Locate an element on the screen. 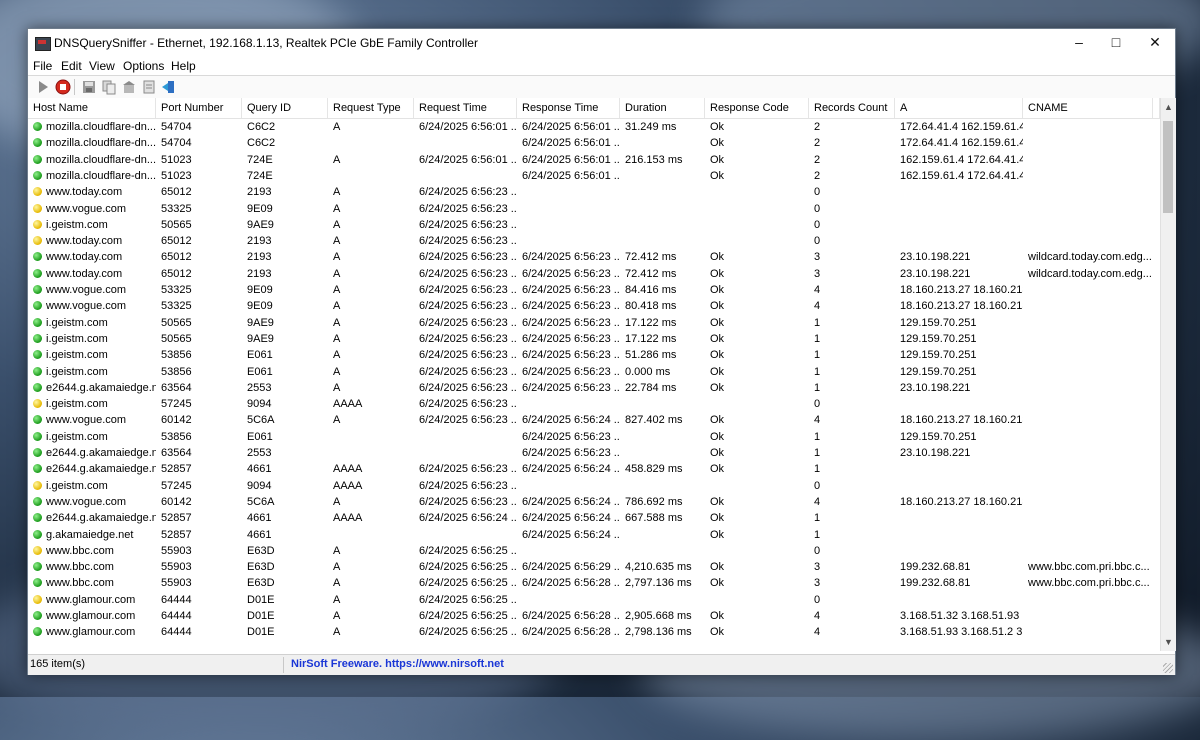  stop-icon is located at coordinates (63, 87).